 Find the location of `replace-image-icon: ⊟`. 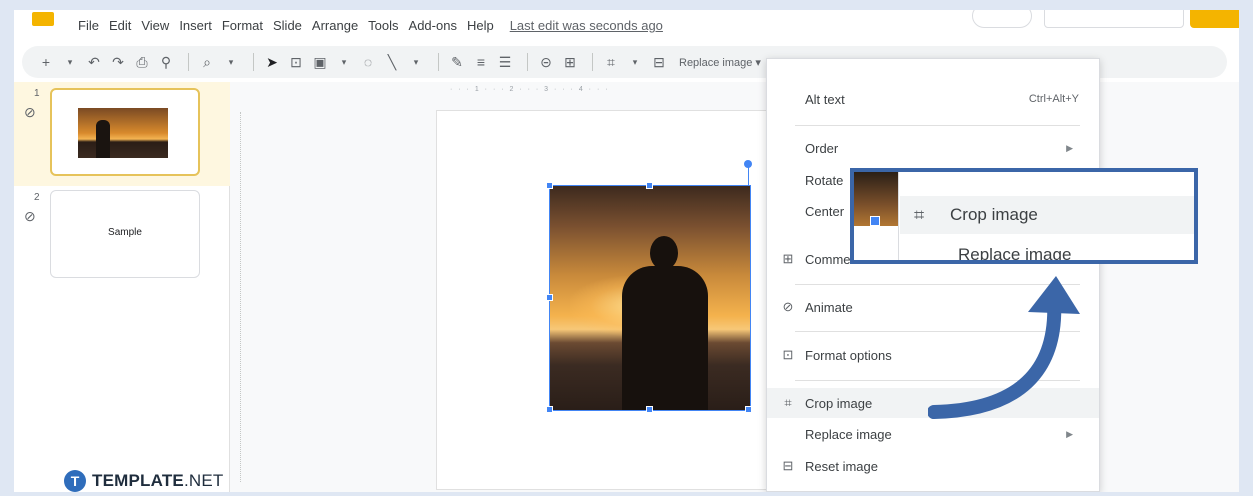

replace-image-icon: ⊟ is located at coordinates (659, 62).